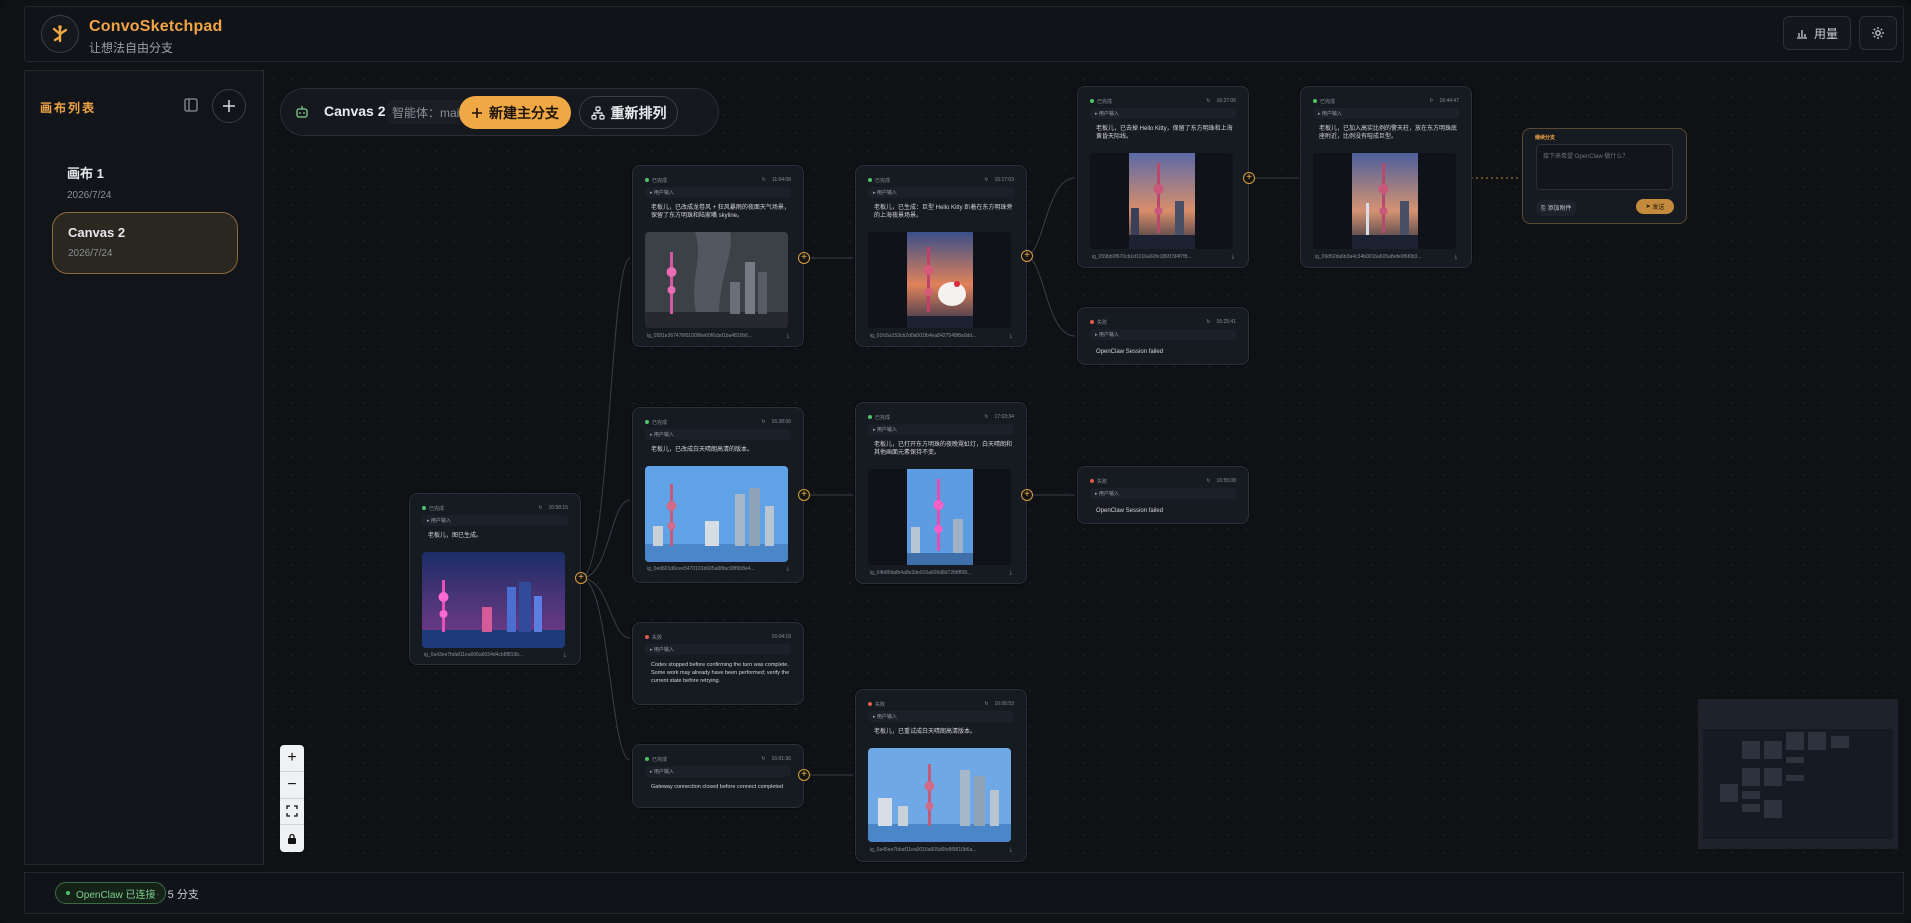  What do you see at coordinates (145, 243) in the screenshot?
I see `canvas-item-2: Canvas 2 2026/7/24` at bounding box center [145, 243].